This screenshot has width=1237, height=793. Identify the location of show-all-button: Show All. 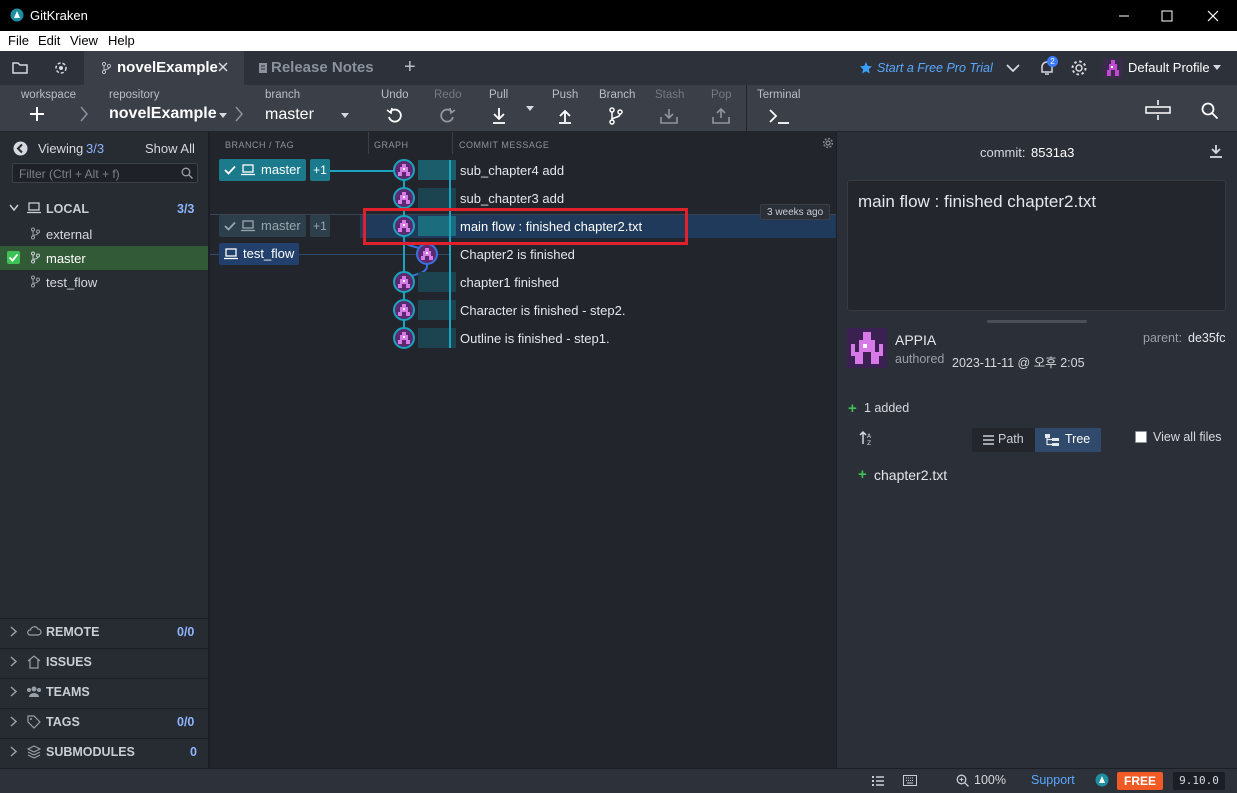
(170, 148).